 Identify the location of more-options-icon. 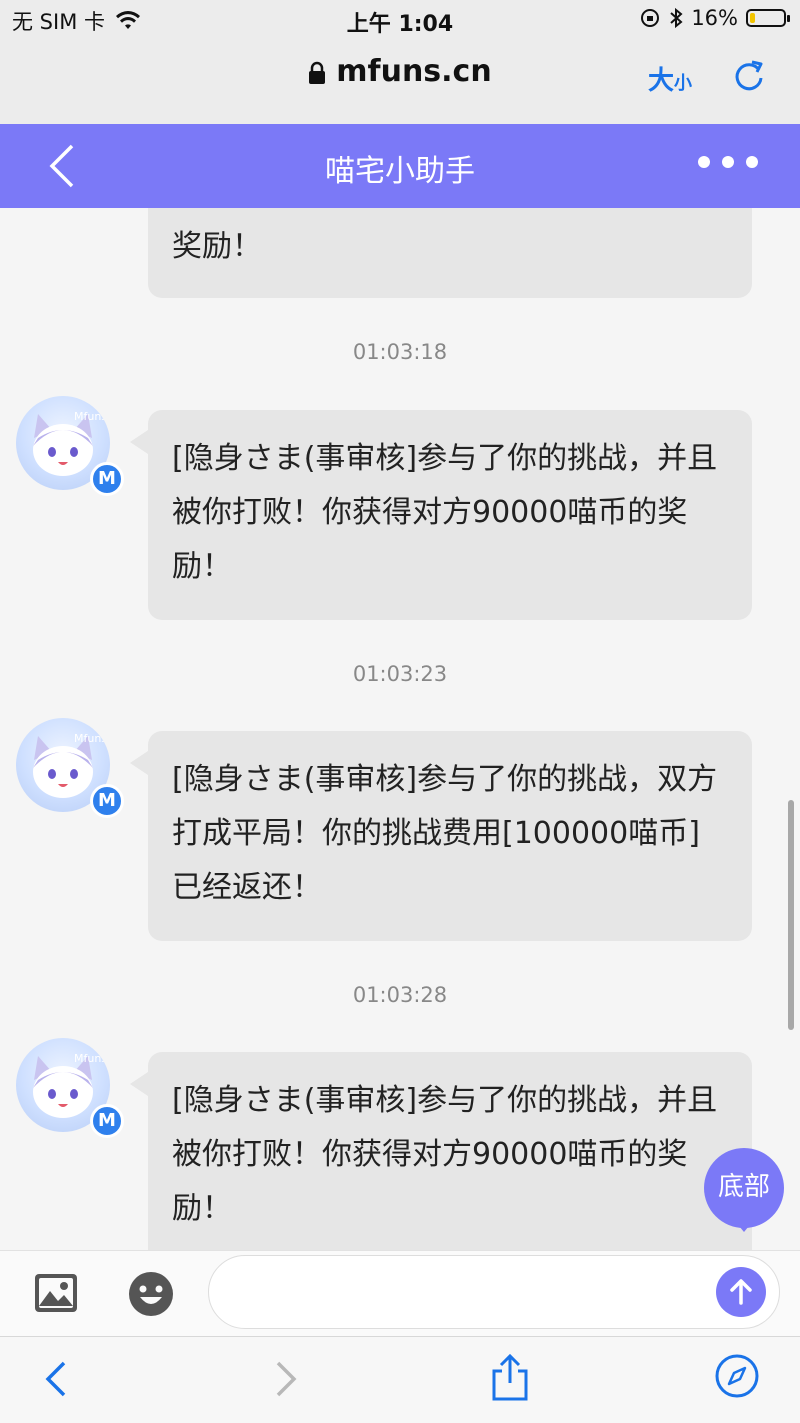
(728, 162).